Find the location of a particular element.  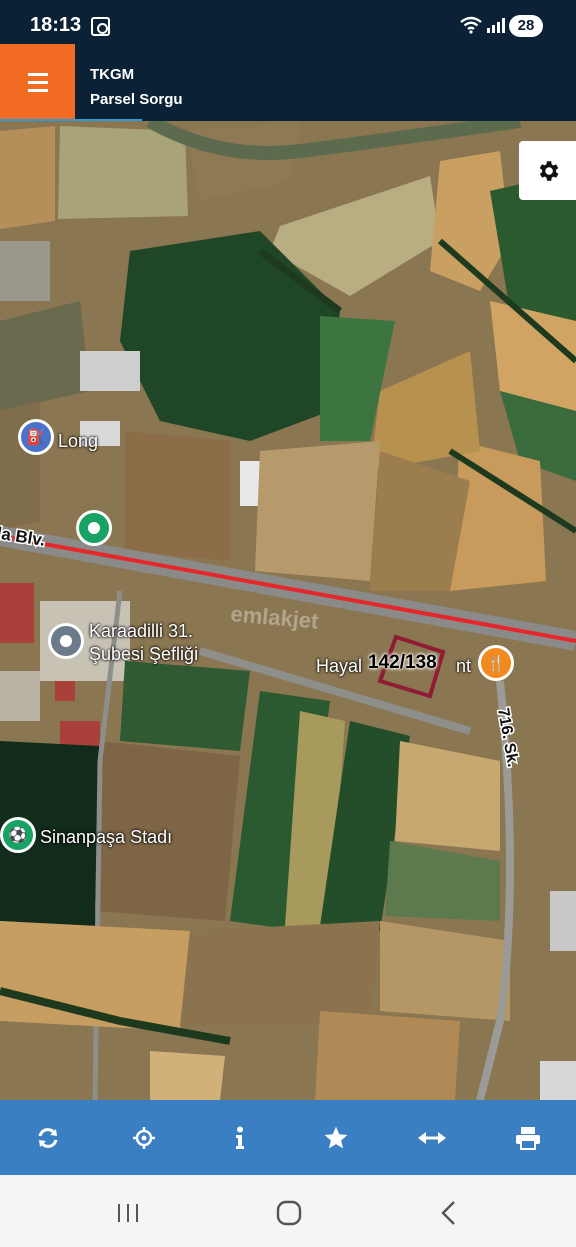

print-button is located at coordinates (528, 1138).